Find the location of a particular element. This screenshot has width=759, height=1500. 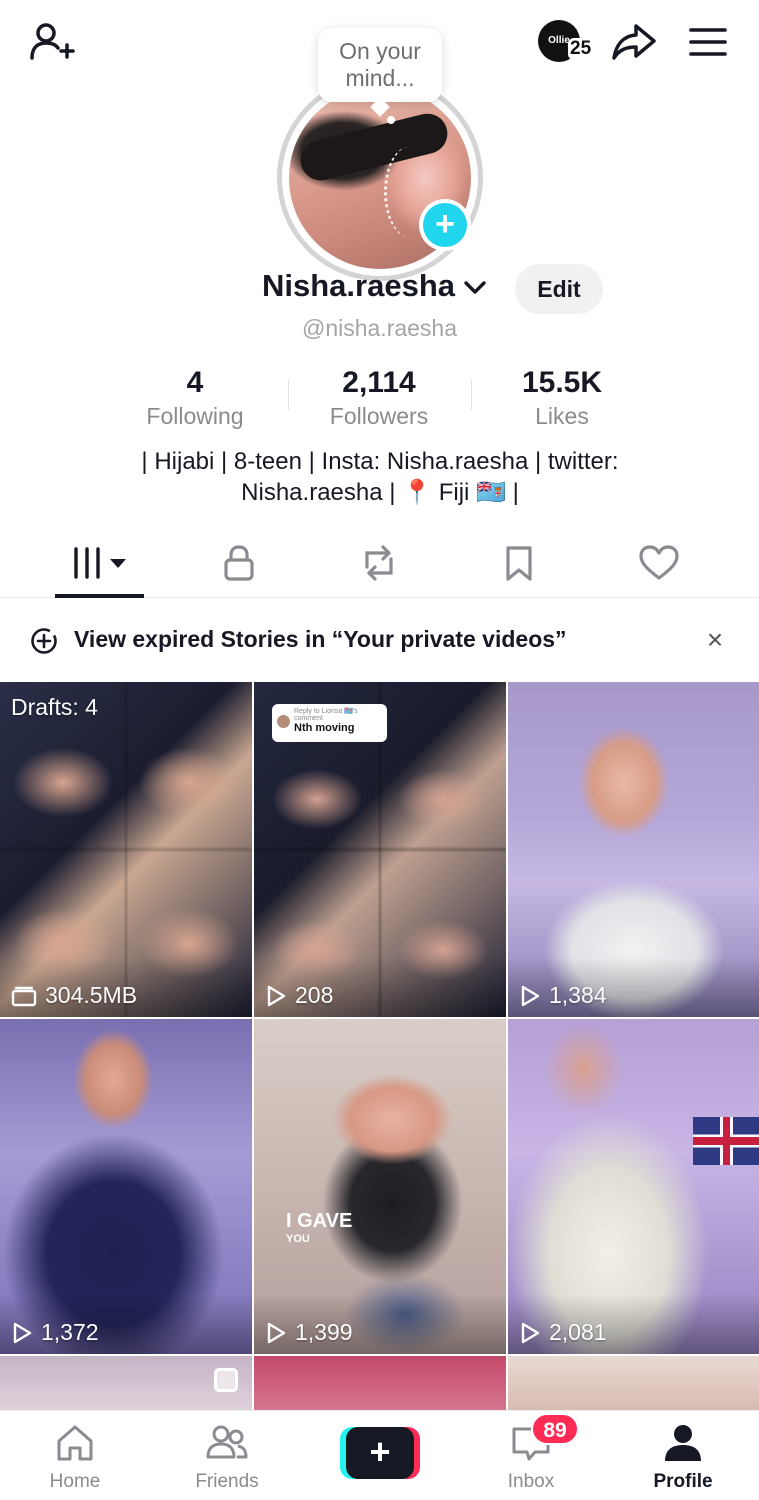

person-plus-icon is located at coordinates (52, 41).